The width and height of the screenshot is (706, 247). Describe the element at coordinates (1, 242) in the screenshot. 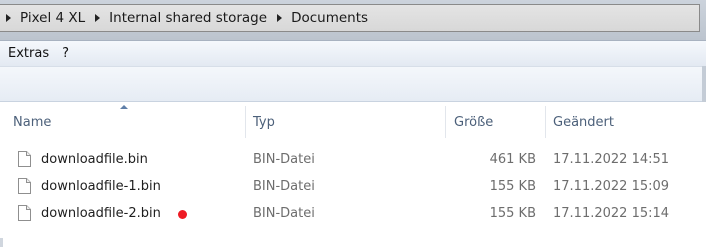

I see `window-edge` at that location.